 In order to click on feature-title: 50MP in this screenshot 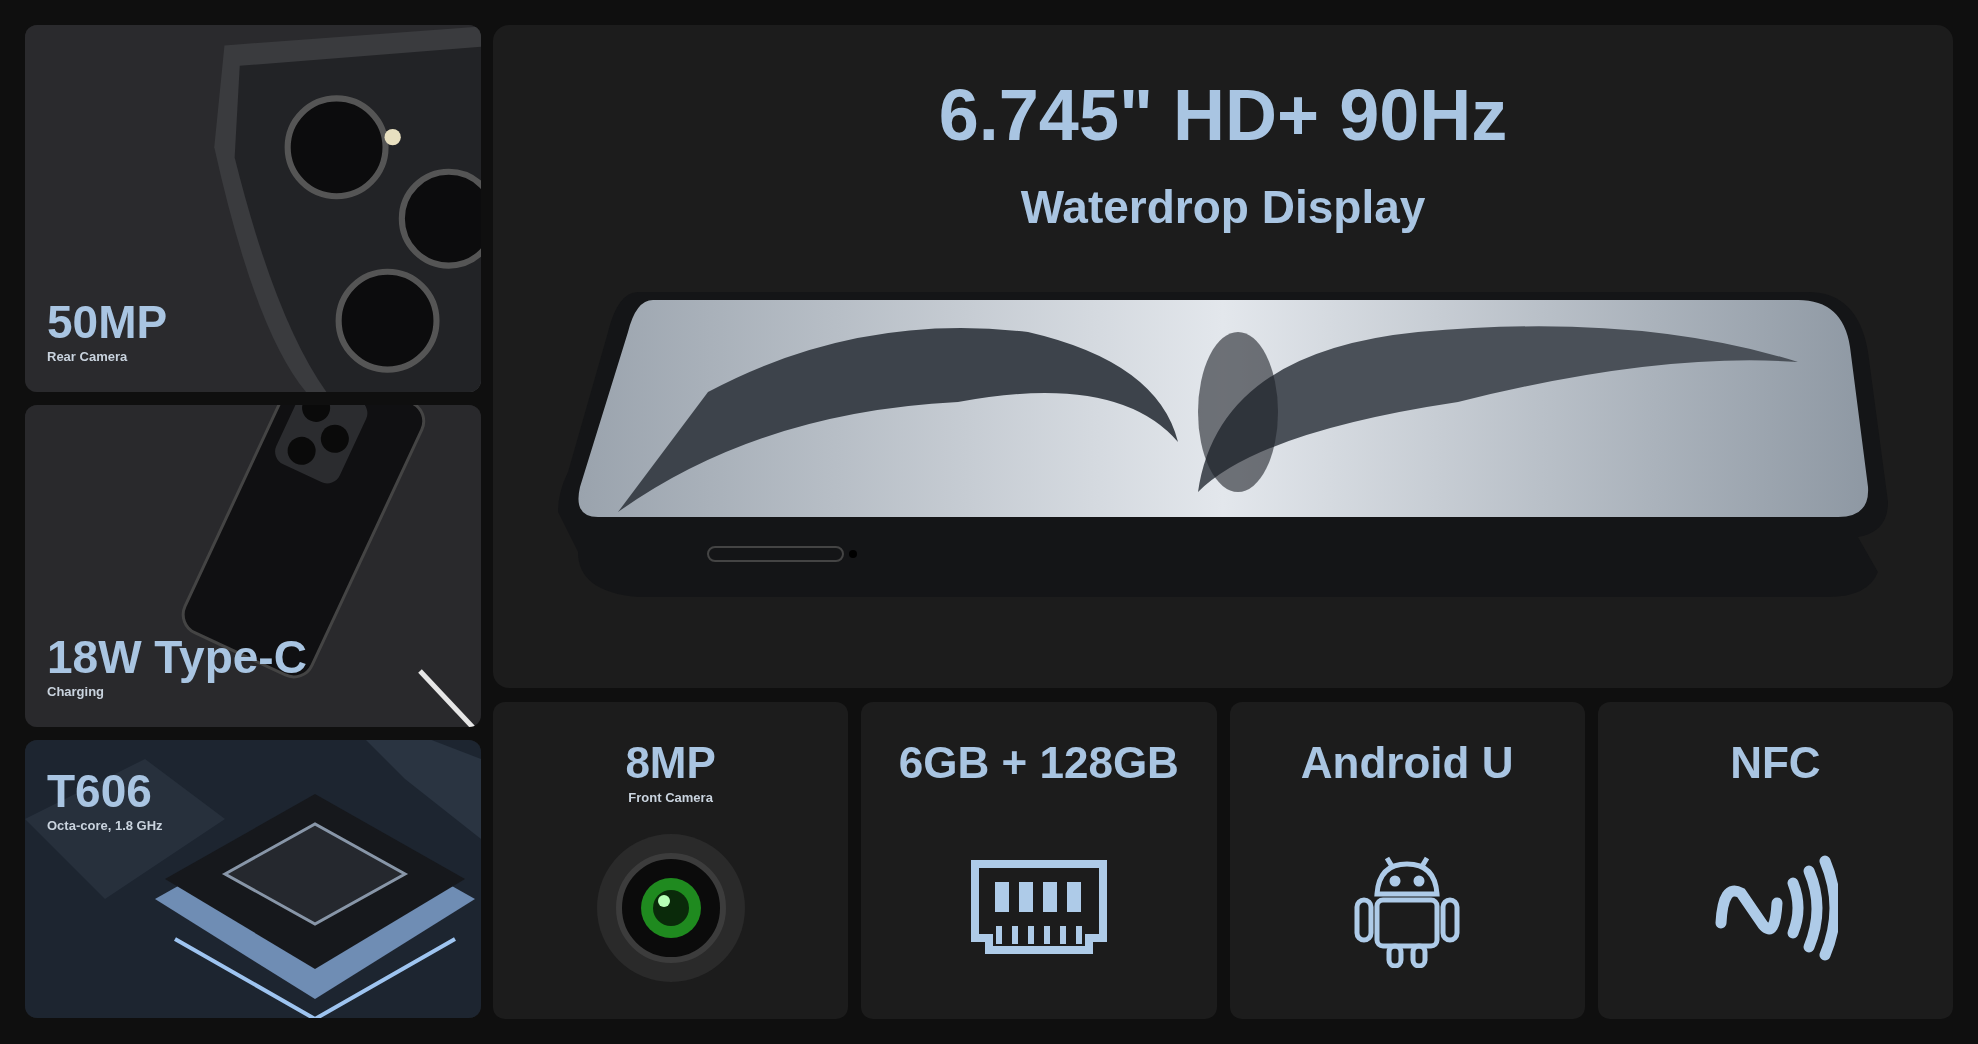, I will do `click(107, 321)`.